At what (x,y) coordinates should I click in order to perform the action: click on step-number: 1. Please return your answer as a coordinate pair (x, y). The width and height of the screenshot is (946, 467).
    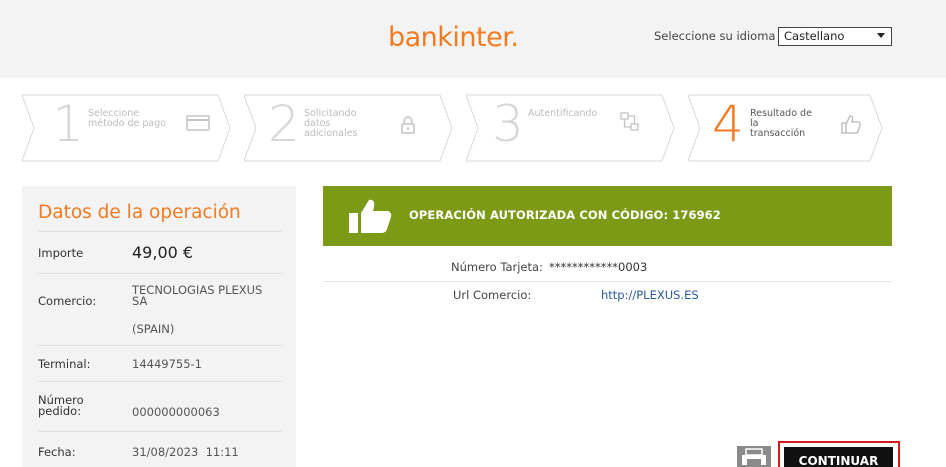
    Looking at the image, I should click on (68, 124).